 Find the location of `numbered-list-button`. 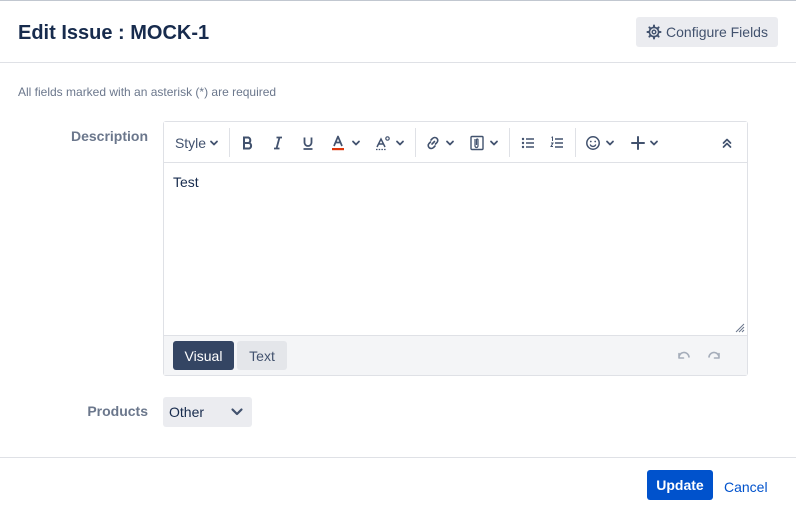

numbered-list-button is located at coordinates (557, 143).